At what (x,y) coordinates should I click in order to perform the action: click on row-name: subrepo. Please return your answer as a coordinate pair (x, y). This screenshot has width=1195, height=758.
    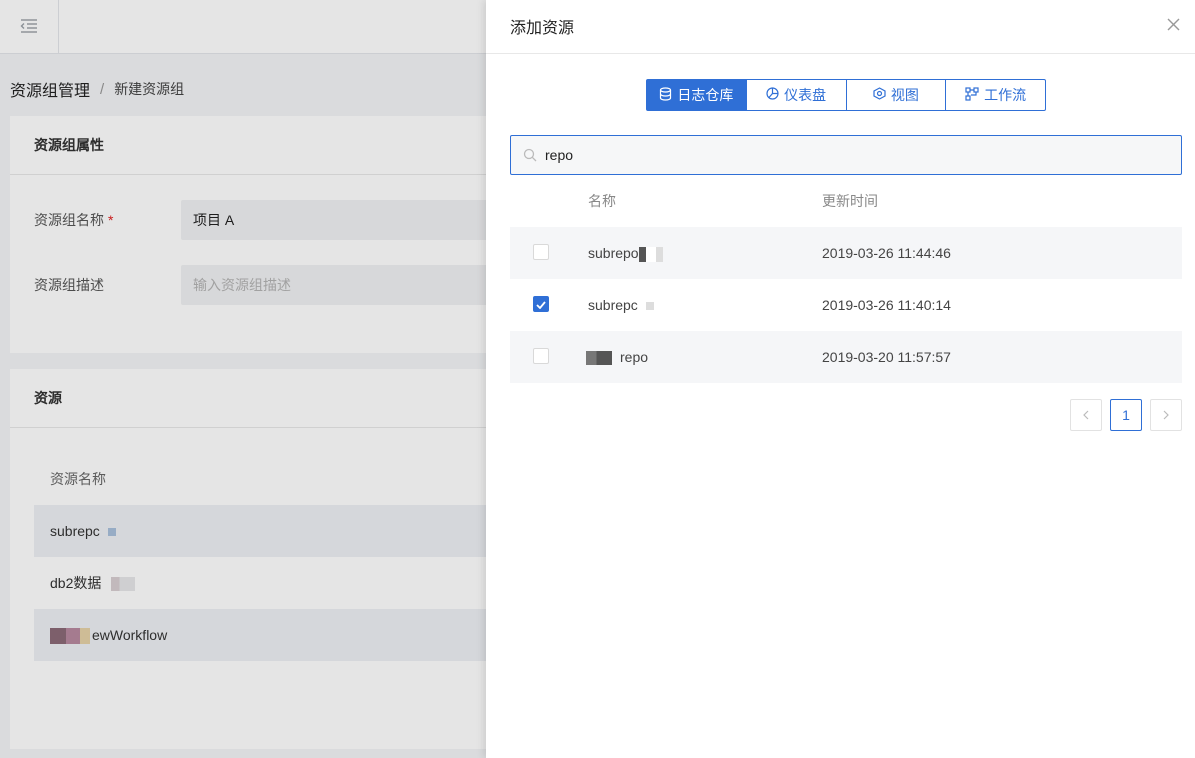
    Looking at the image, I should click on (625, 253).